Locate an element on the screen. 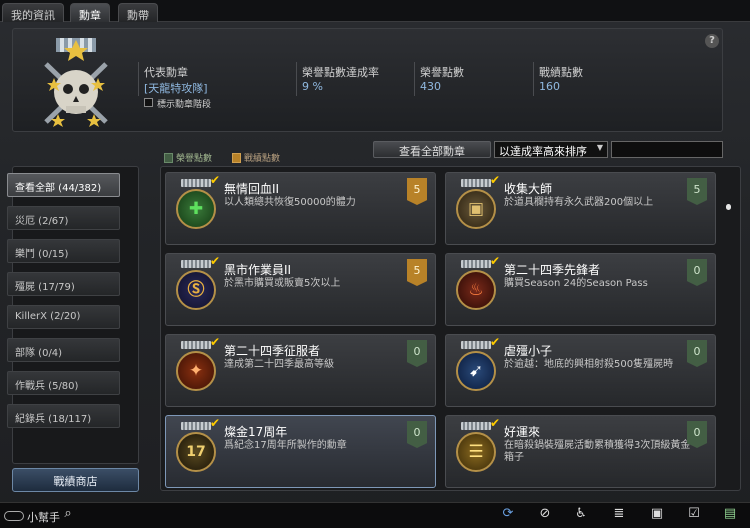 The height and width of the screenshot is (528, 750). honor-points-label: 榮譽點數 is located at coordinates (442, 72).